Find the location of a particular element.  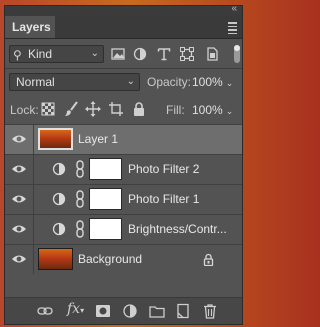

blend-row: Normal ⌄ Opacity: 100% ⌄ is located at coordinates (123, 82).